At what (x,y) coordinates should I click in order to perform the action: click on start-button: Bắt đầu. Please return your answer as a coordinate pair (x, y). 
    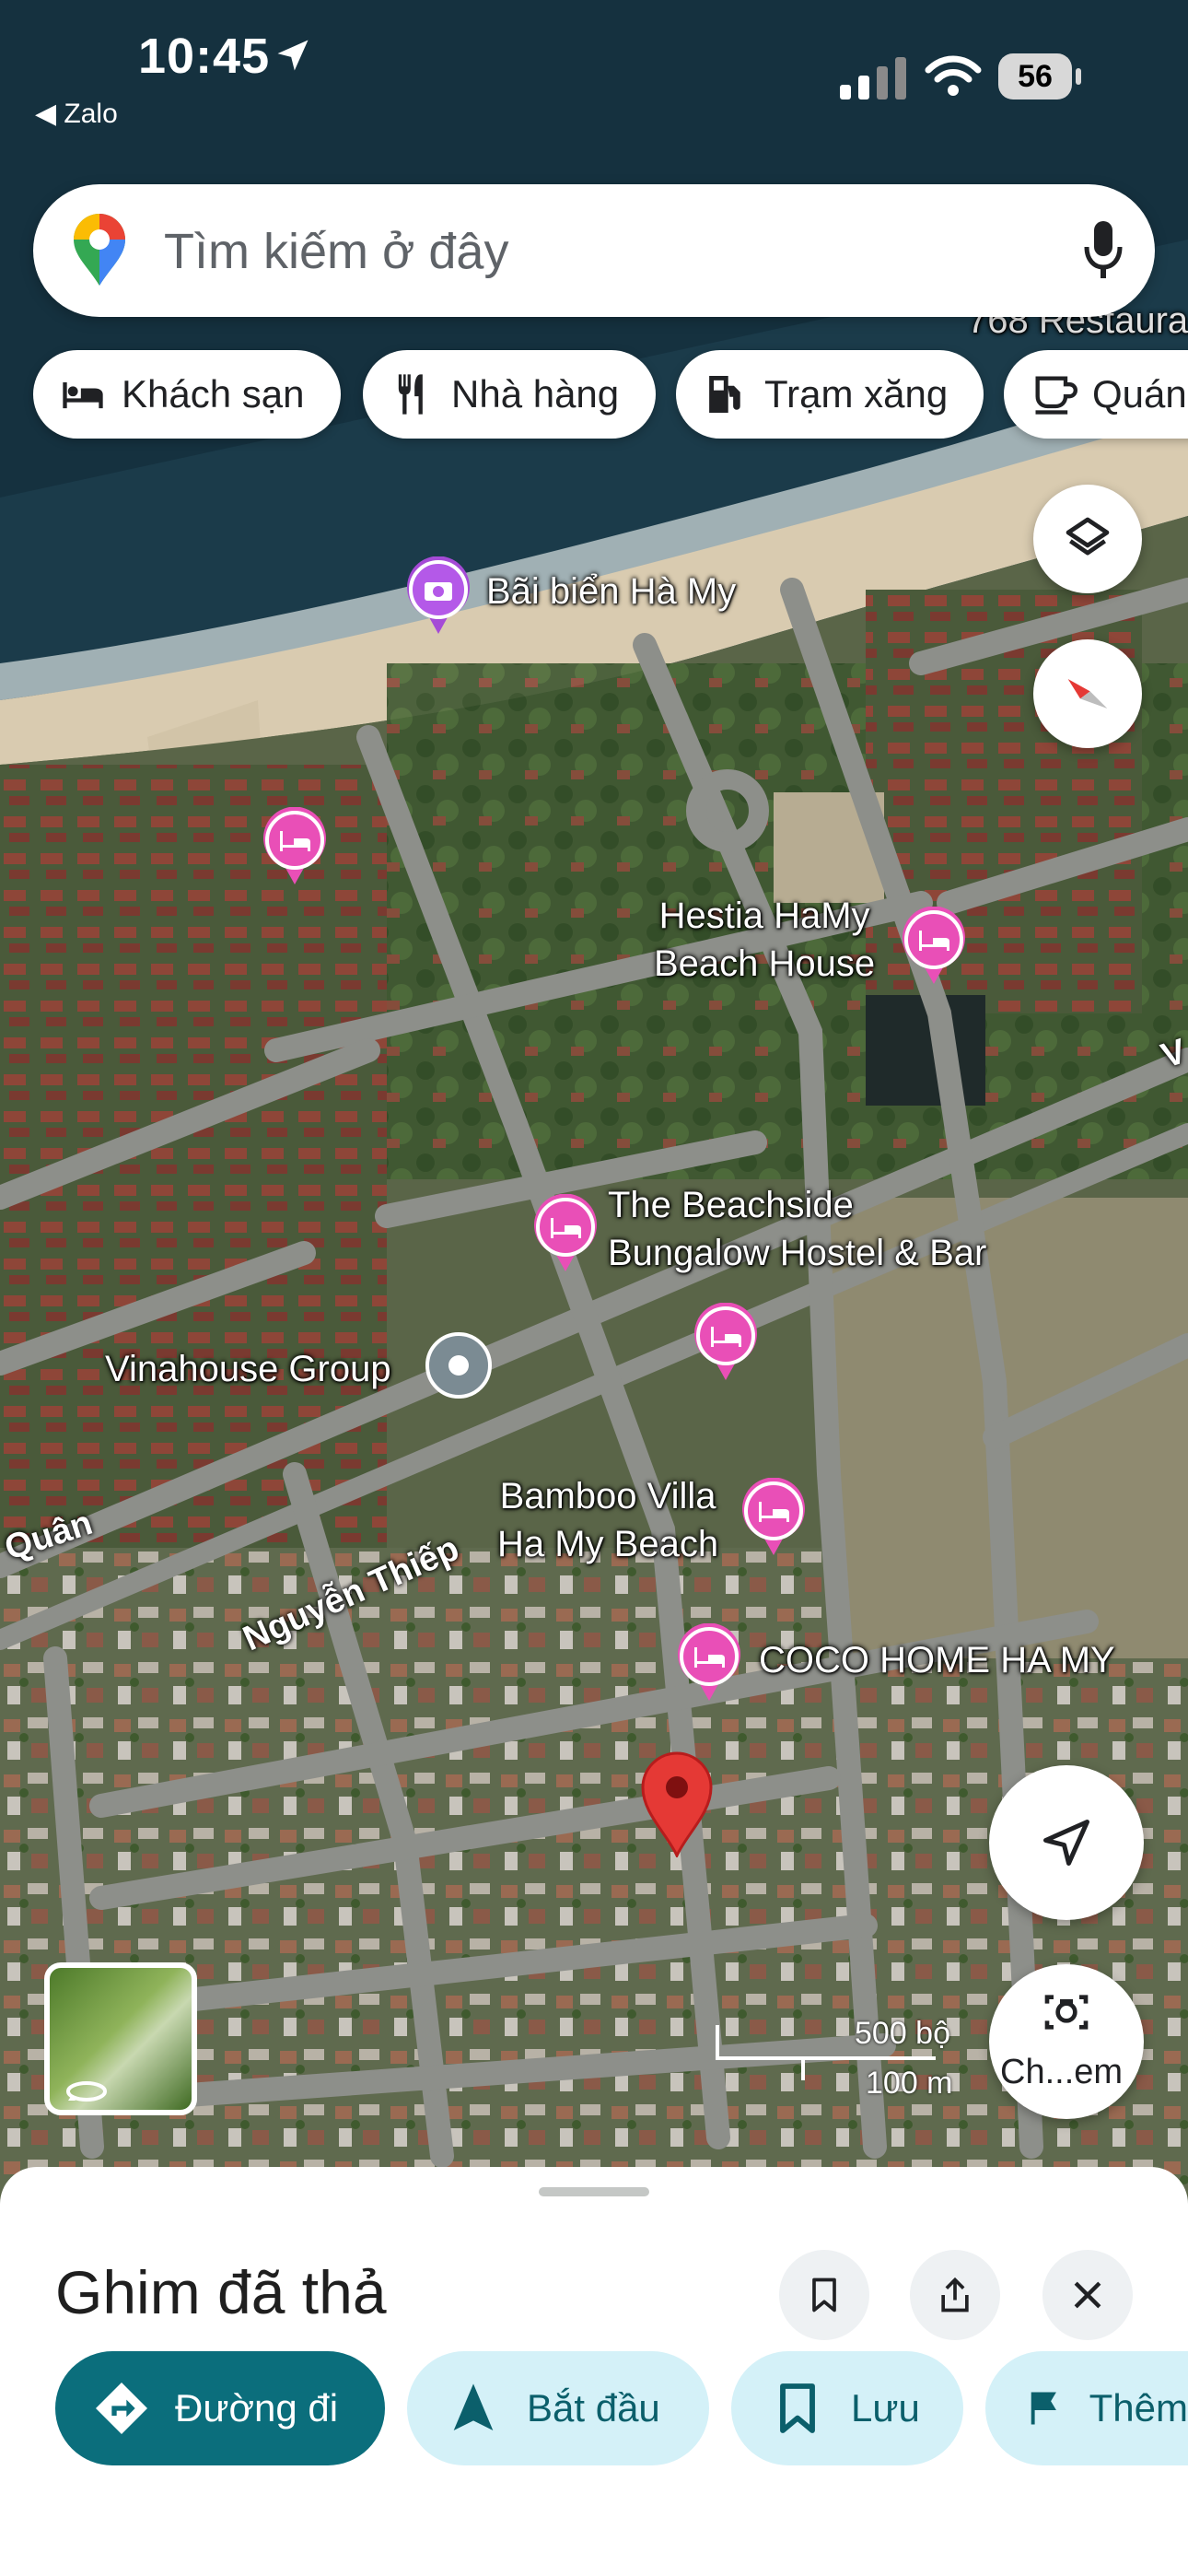
    Looking at the image, I should click on (558, 2408).